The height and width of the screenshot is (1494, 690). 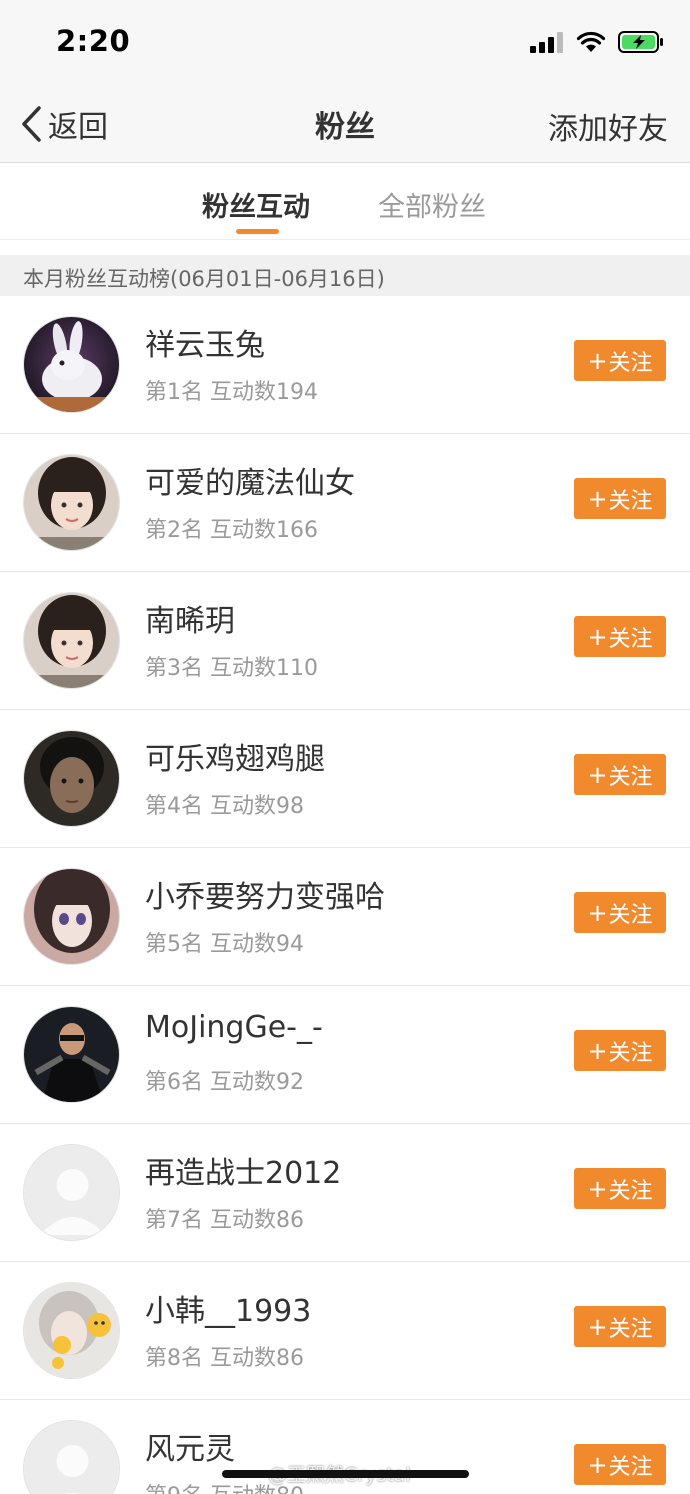 I want to click on fan-row: 祥云玉兔第1名 互动数194 + 关注, so click(x=345, y=365).